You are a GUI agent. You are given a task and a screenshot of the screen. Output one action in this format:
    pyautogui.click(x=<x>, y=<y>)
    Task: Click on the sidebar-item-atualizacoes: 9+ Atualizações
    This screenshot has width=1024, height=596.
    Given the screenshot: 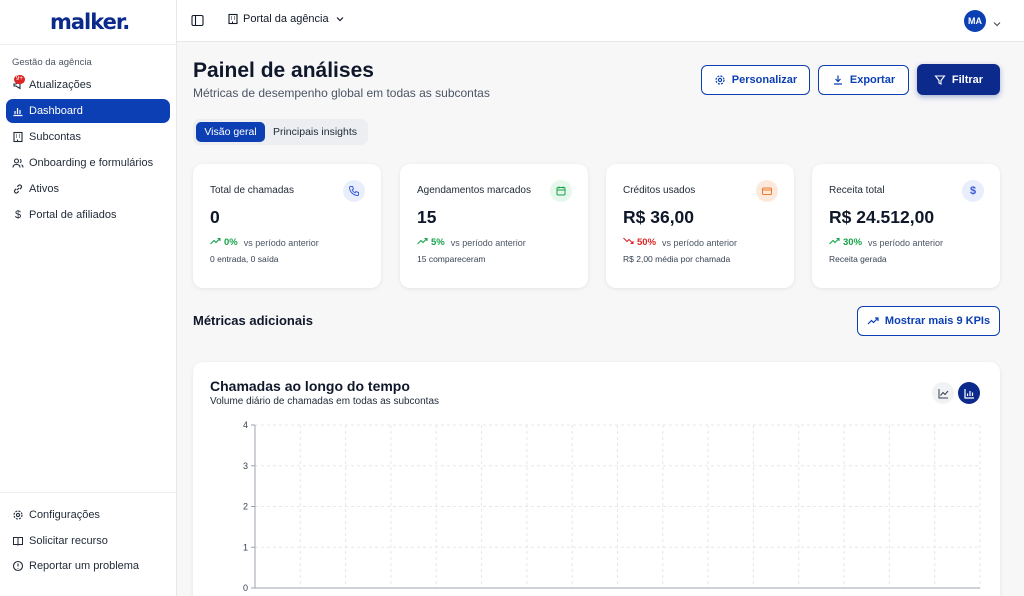 What is the action you would take?
    pyautogui.click(x=88, y=85)
    